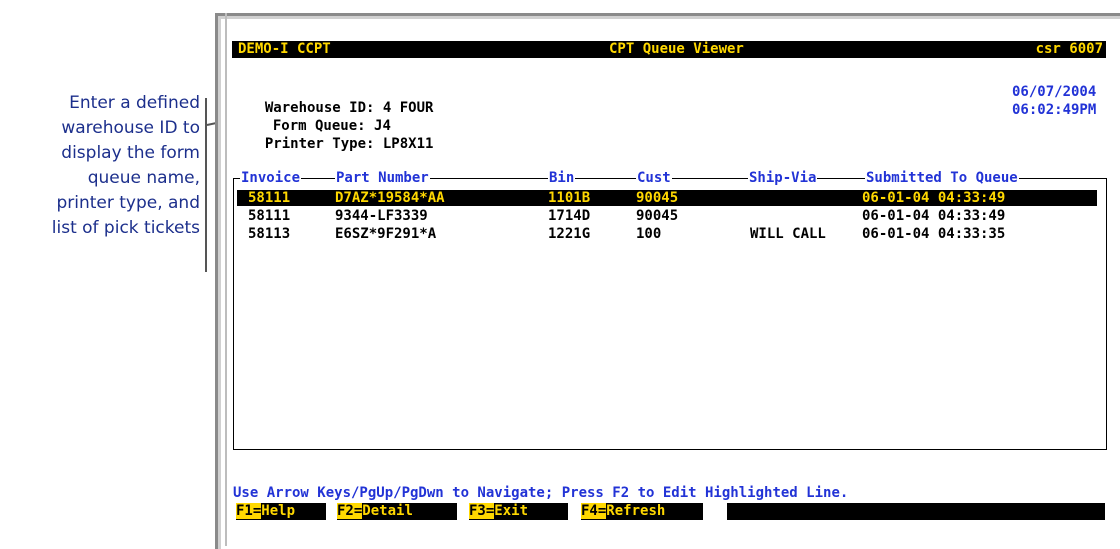 This screenshot has width=1120, height=549. What do you see at coordinates (278, 511) in the screenshot?
I see `f1-label: Help` at bounding box center [278, 511].